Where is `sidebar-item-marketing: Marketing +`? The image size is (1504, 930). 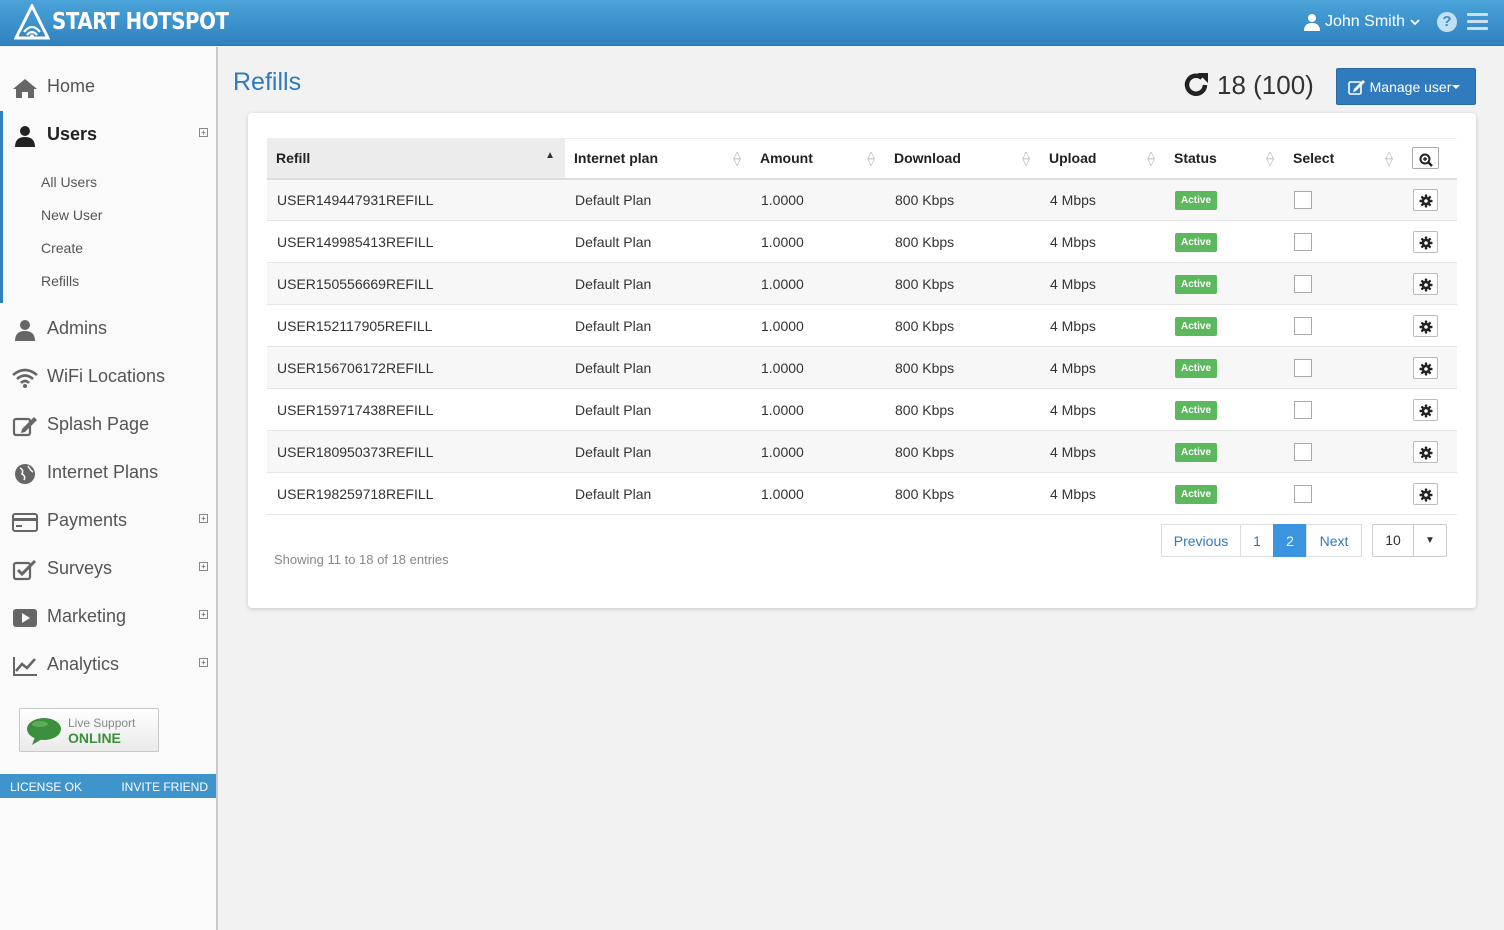
sidebar-item-marketing: Marketing + is located at coordinates (108, 617).